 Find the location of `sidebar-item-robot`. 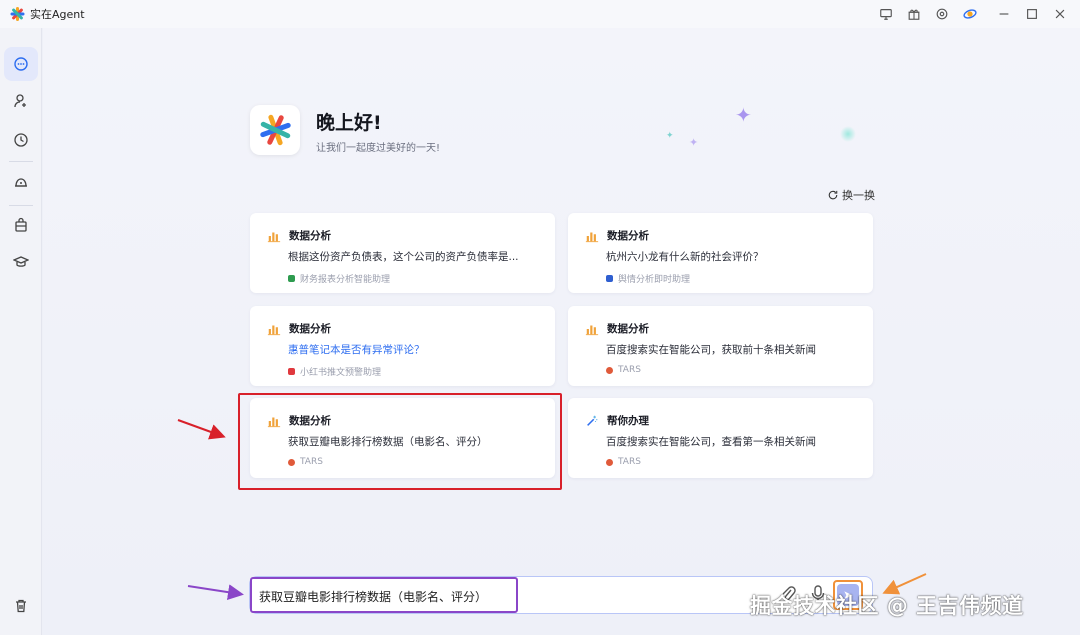

sidebar-item-robot is located at coordinates (21, 182).